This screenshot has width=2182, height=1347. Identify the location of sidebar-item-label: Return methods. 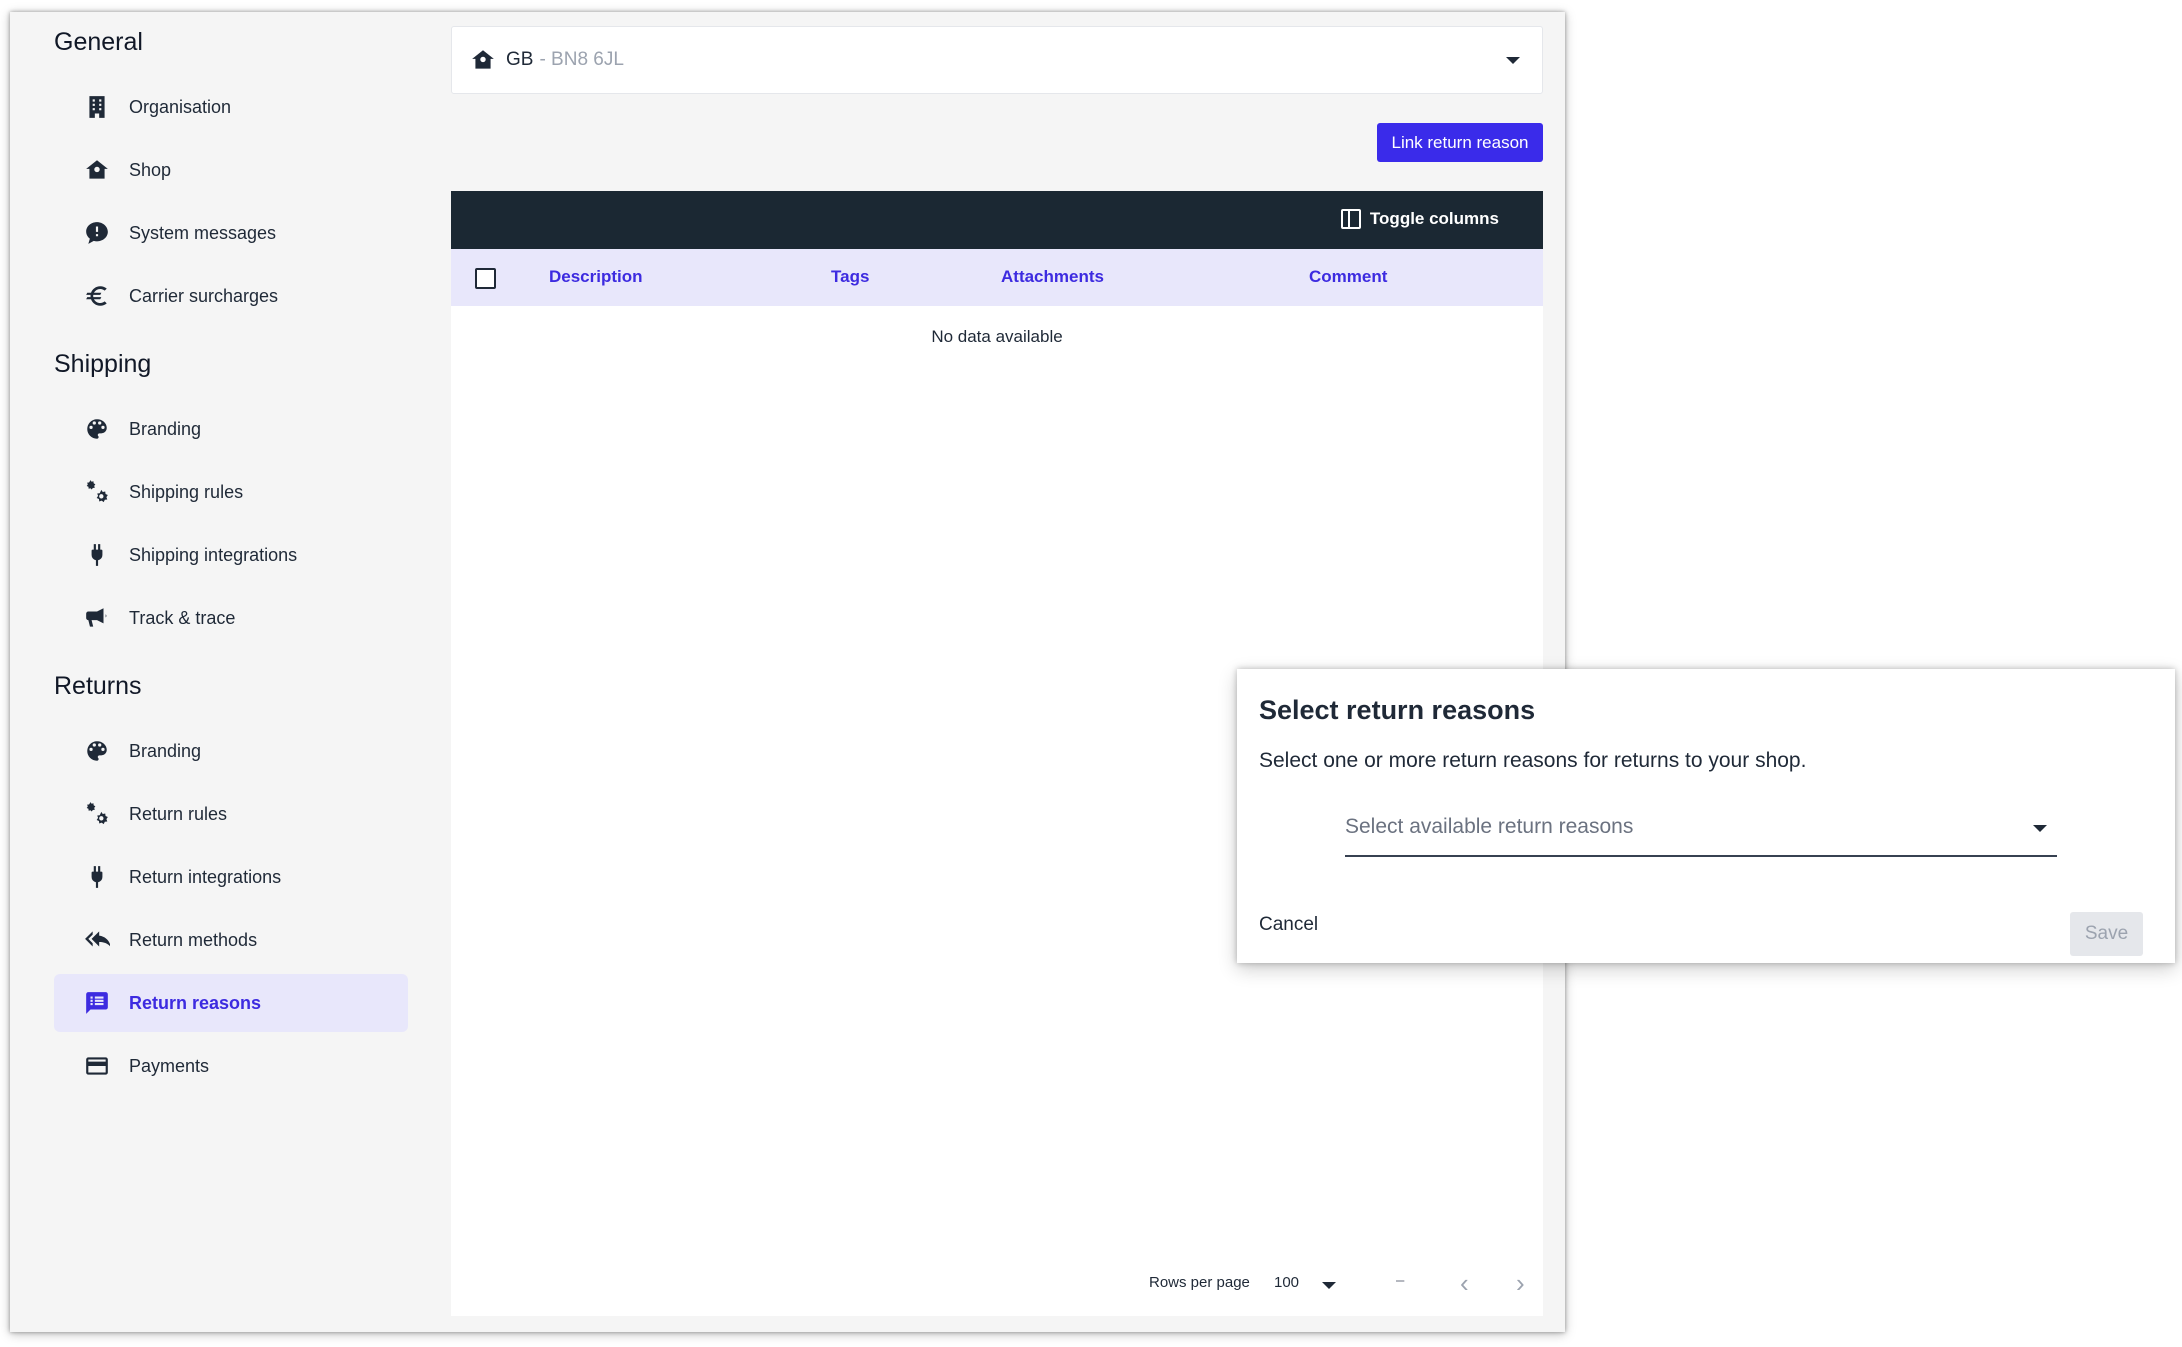
(193, 939).